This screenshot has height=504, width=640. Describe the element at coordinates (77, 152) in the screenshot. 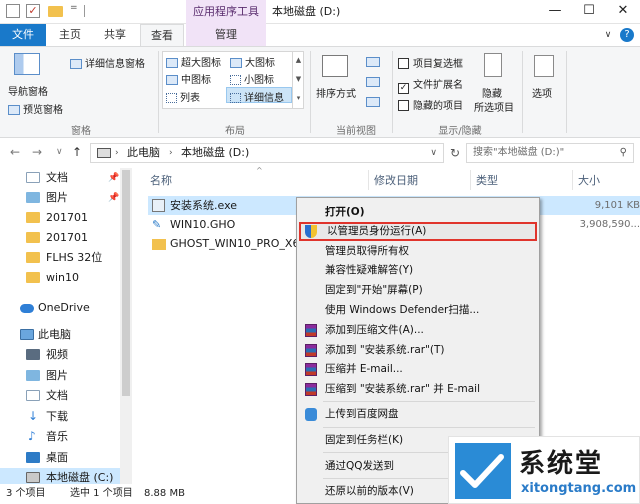

I see `up-button: ↑` at that location.